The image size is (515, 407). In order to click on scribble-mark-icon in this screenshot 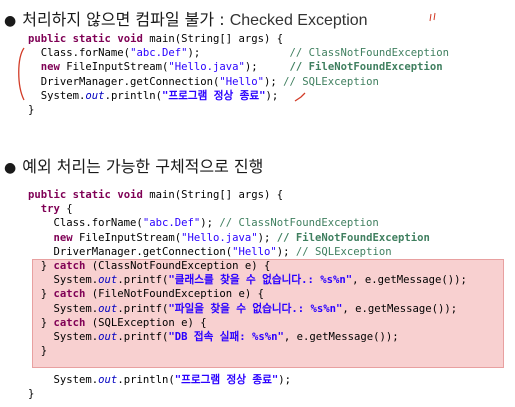, I will do `click(432, 17)`.